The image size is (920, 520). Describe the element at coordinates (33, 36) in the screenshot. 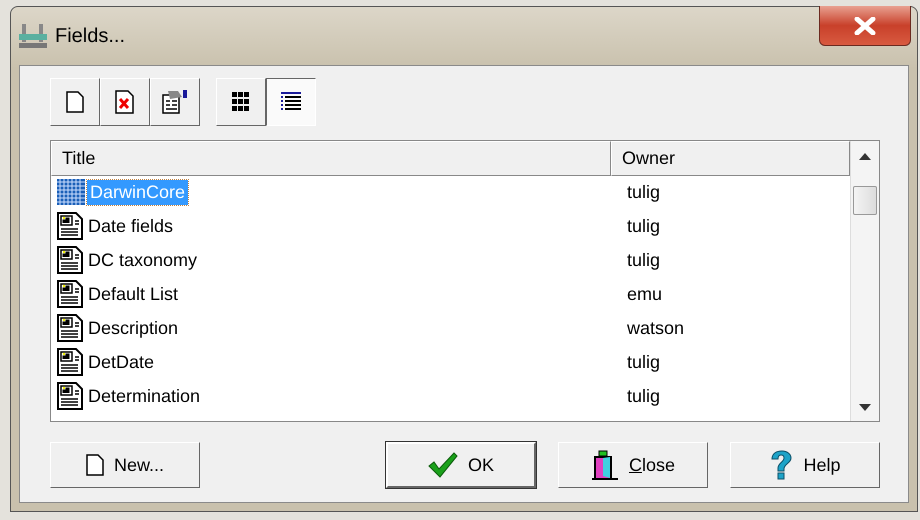

I see `app-icon` at that location.